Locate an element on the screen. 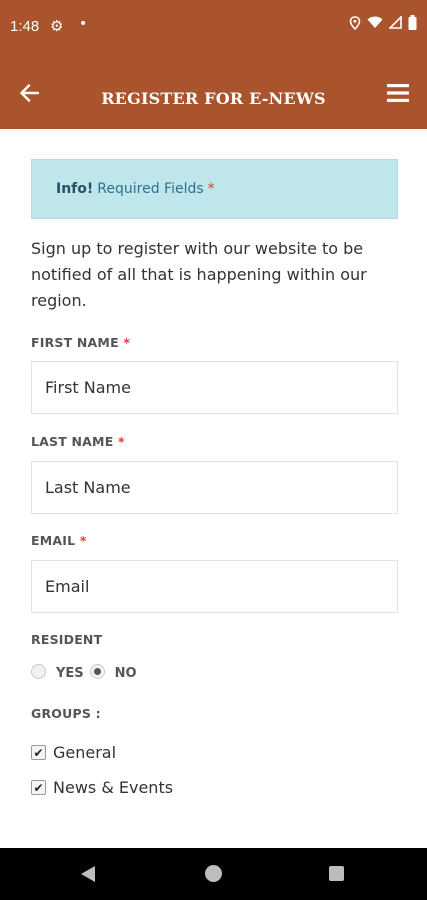  location-icon is located at coordinates (355, 22).